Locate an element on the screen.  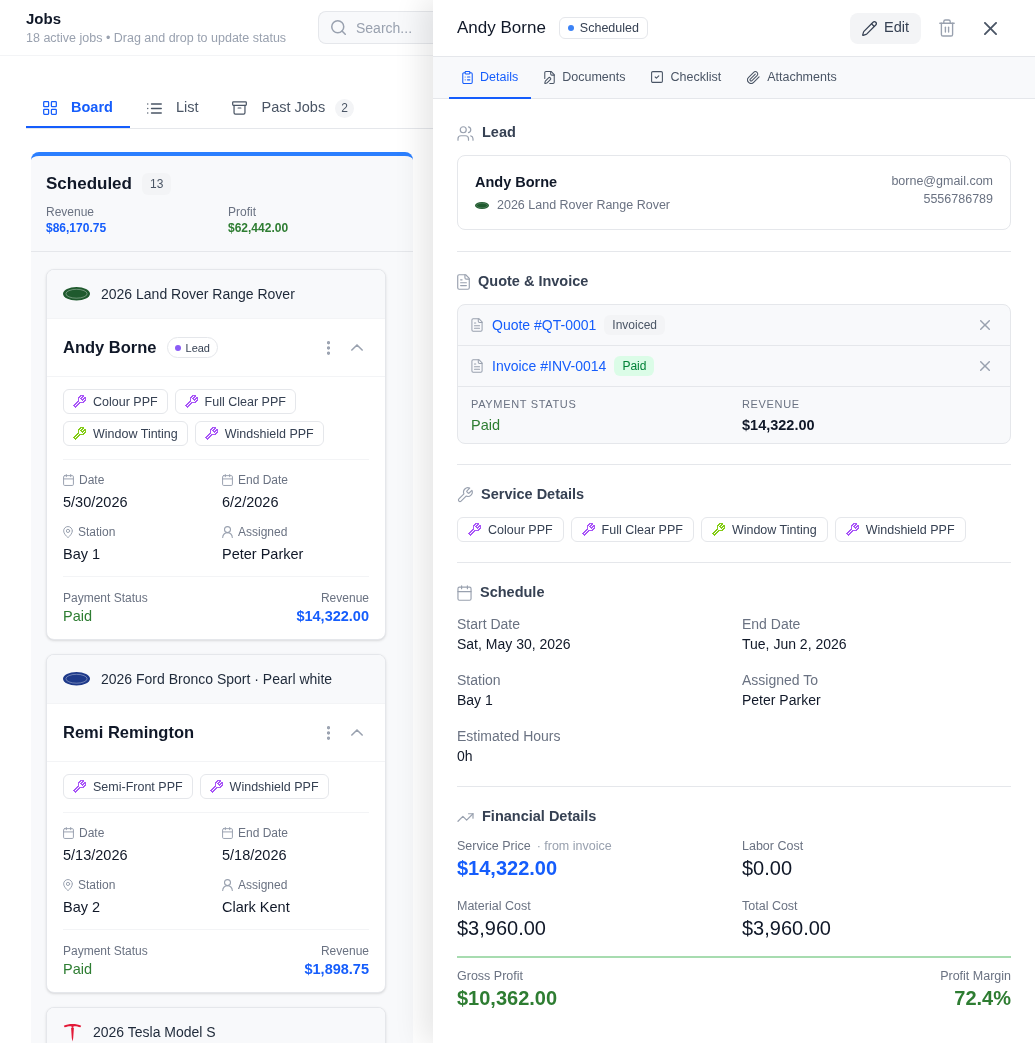
field-label: Assigned To is located at coordinates (780, 680).